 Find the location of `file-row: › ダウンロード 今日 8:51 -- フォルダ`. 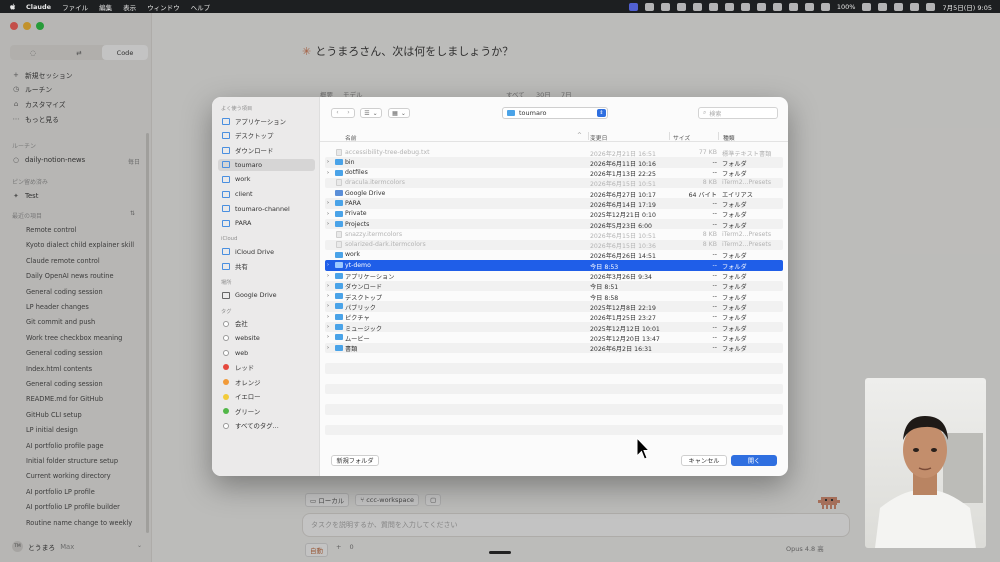

file-row: › ダウンロード 今日 8:51 -- フォルダ is located at coordinates (554, 286).